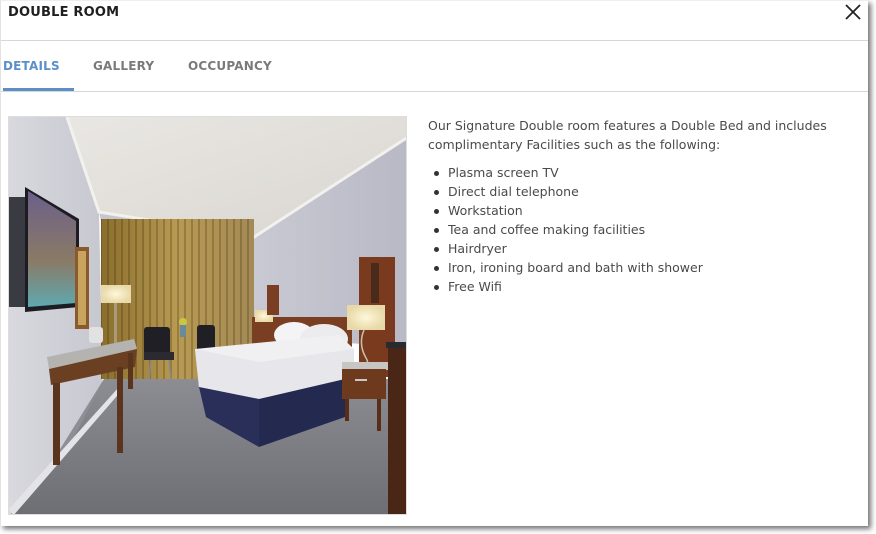  I want to click on facility-item: Tea and coffee making facilities, so click(641, 229).